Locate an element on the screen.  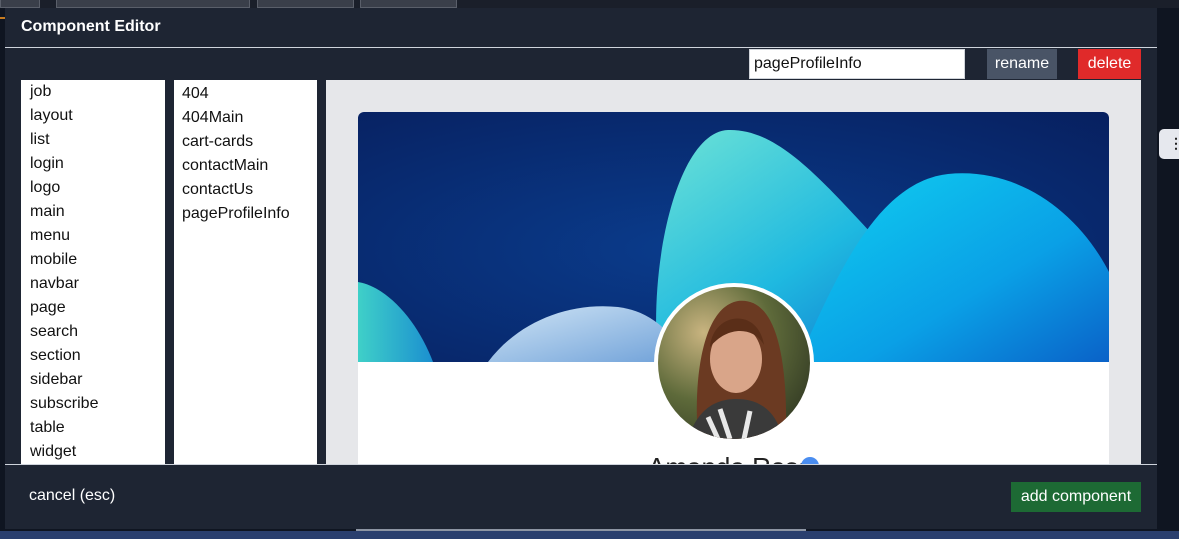
category-item: layout is located at coordinates (97, 118).